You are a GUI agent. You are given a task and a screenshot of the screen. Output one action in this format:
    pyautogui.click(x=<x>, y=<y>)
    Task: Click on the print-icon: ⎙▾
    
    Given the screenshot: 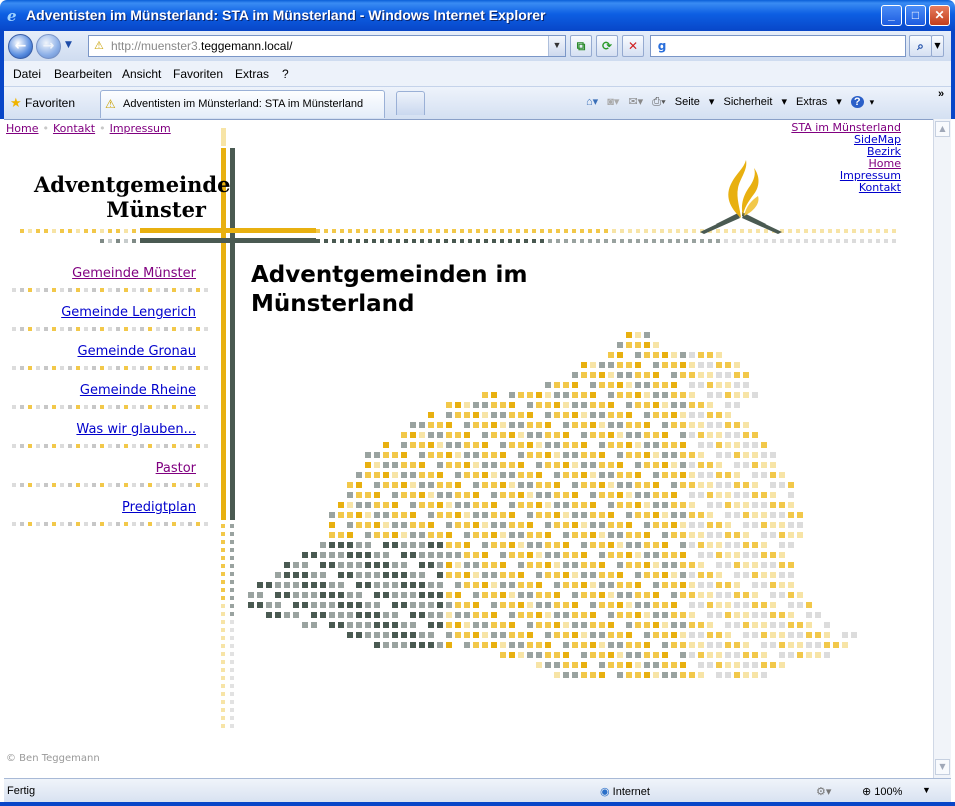 What is the action you would take?
    pyautogui.click(x=658, y=102)
    